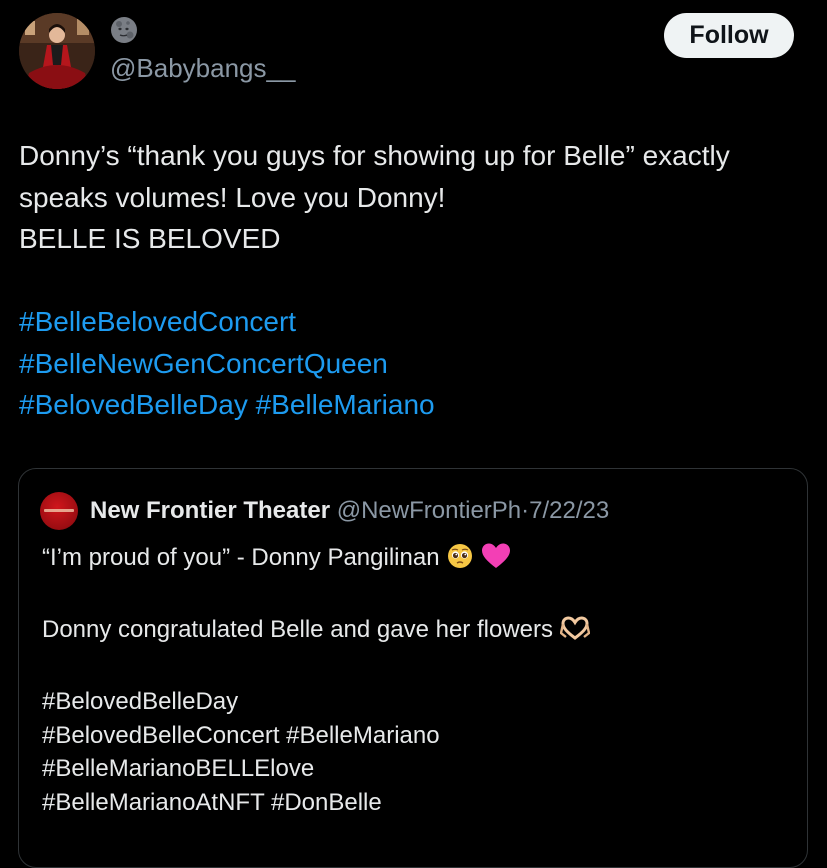 The image size is (827, 868). What do you see at coordinates (241, 557) in the screenshot?
I see `quoted-line: “I’m proud of you” - Donny Pangilinan` at bounding box center [241, 557].